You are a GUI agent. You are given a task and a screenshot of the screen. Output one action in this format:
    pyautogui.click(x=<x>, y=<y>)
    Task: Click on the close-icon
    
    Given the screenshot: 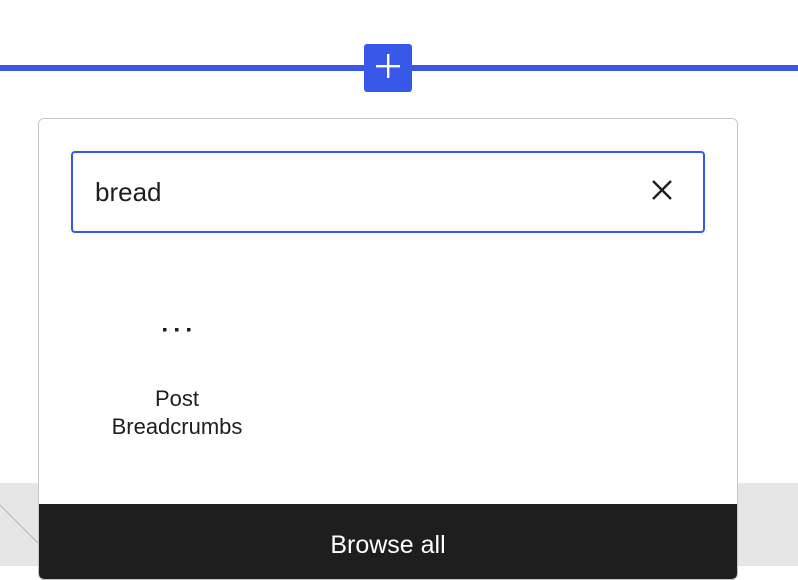 What is the action you would take?
    pyautogui.click(x=662, y=192)
    